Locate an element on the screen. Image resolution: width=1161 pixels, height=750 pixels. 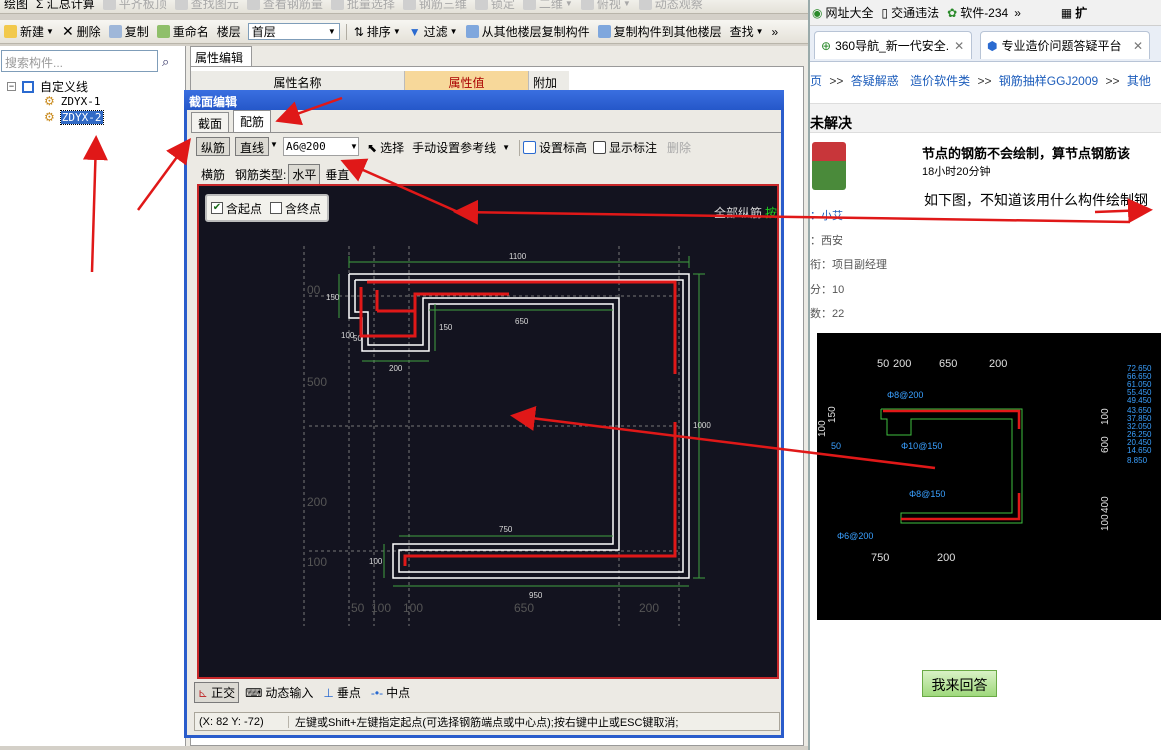
tab-rebar: 配筋 is located at coordinates (252, 121).